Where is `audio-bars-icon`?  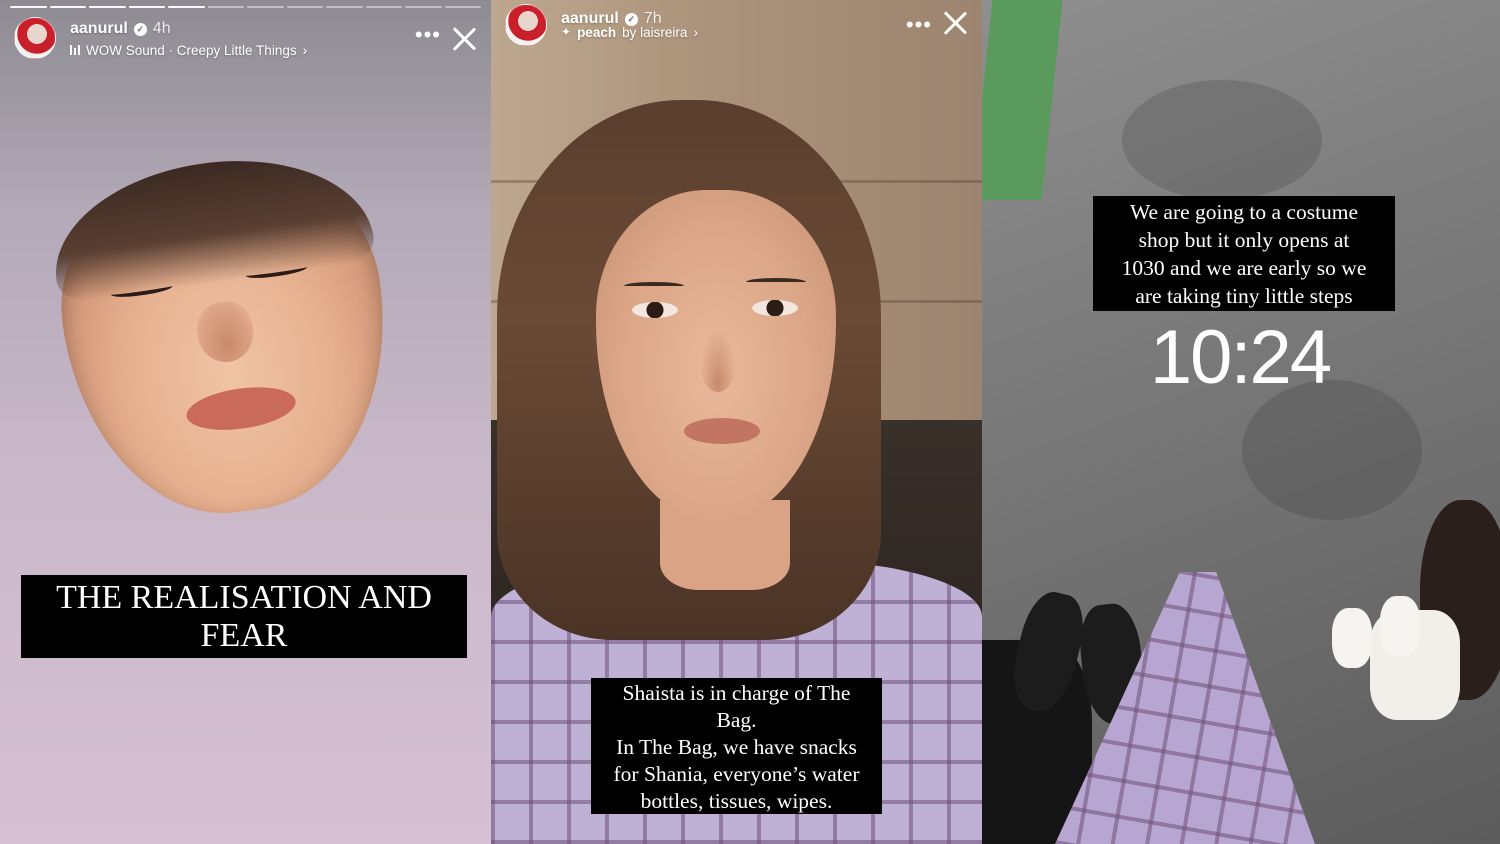
audio-bars-icon is located at coordinates (75, 50).